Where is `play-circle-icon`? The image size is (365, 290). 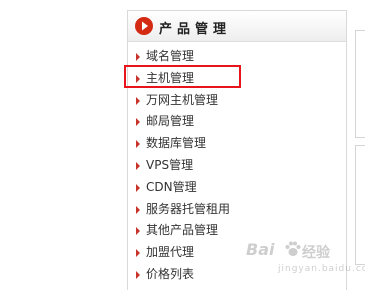 play-circle-icon is located at coordinates (144, 26).